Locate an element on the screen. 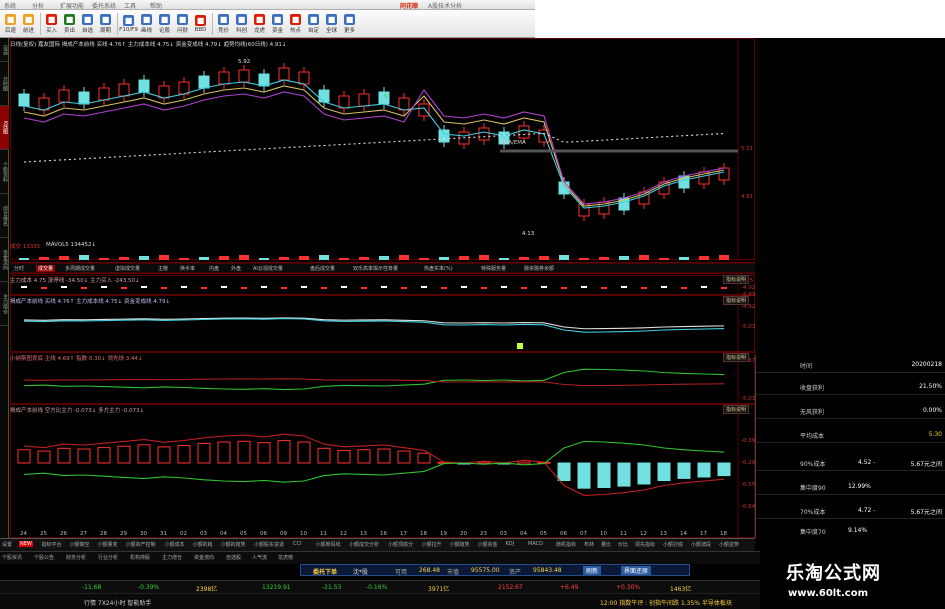 The image size is (945, 609). bottom-tab-14: 小额拉升 is located at coordinates (432, 544).